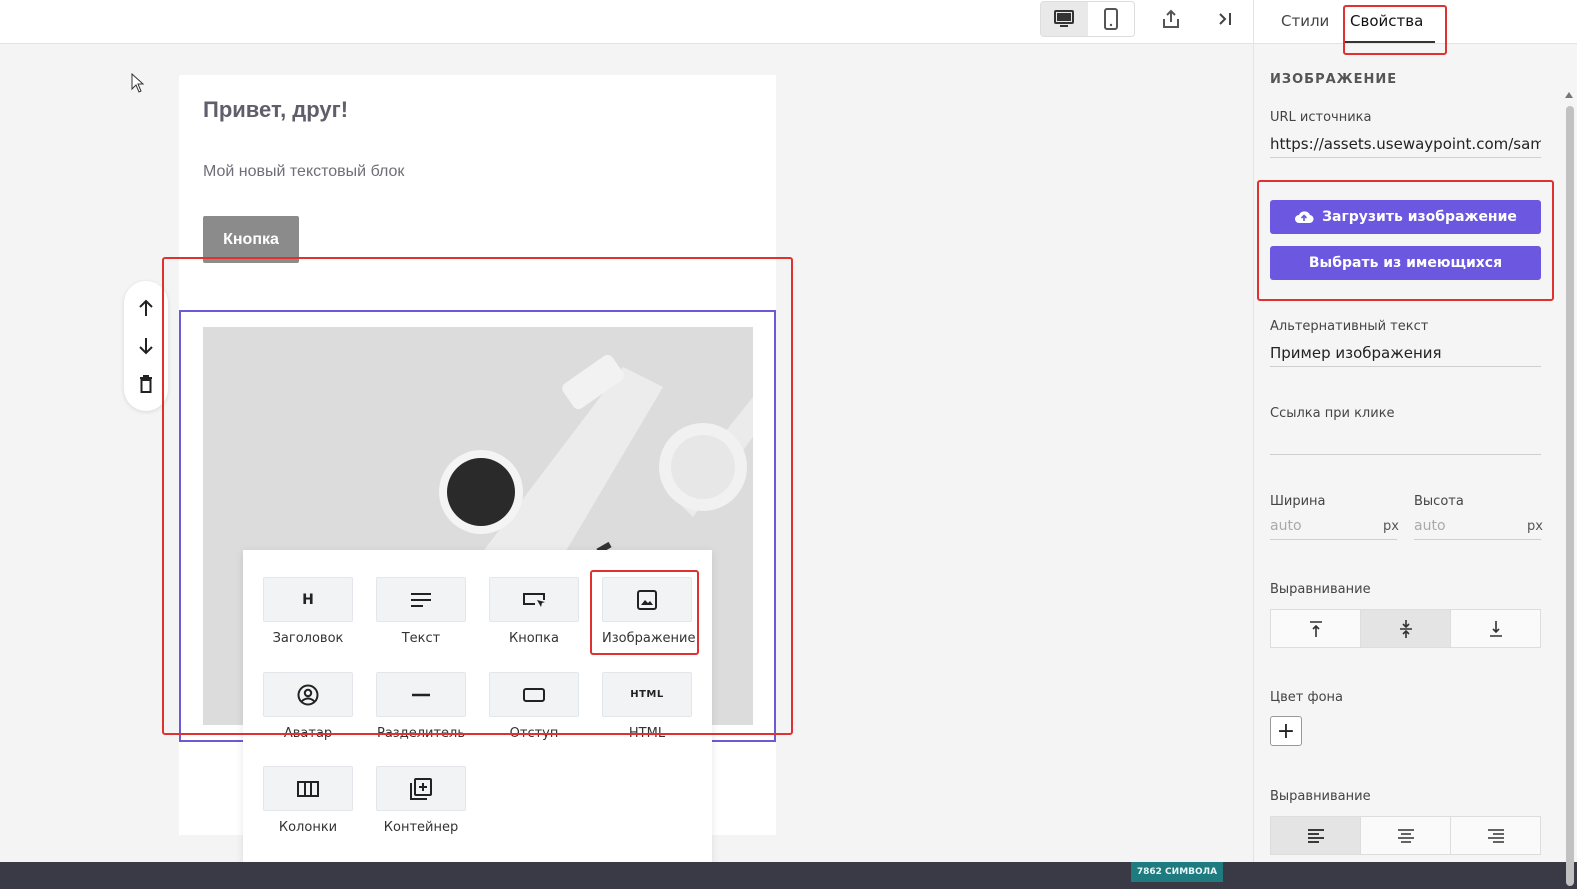  What do you see at coordinates (1389, 42) in the screenshot?
I see `tab-active-indicator` at bounding box center [1389, 42].